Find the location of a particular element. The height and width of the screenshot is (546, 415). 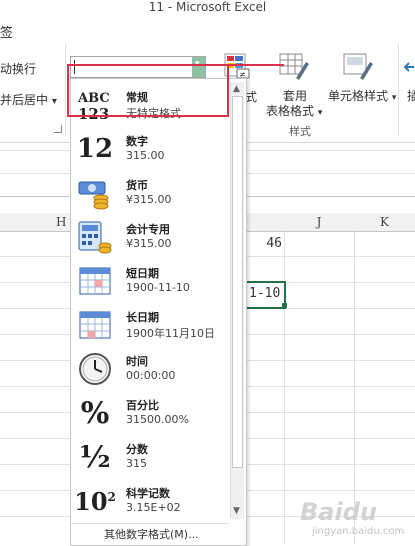

scientific-icon: 102 is located at coordinates (95, 501).